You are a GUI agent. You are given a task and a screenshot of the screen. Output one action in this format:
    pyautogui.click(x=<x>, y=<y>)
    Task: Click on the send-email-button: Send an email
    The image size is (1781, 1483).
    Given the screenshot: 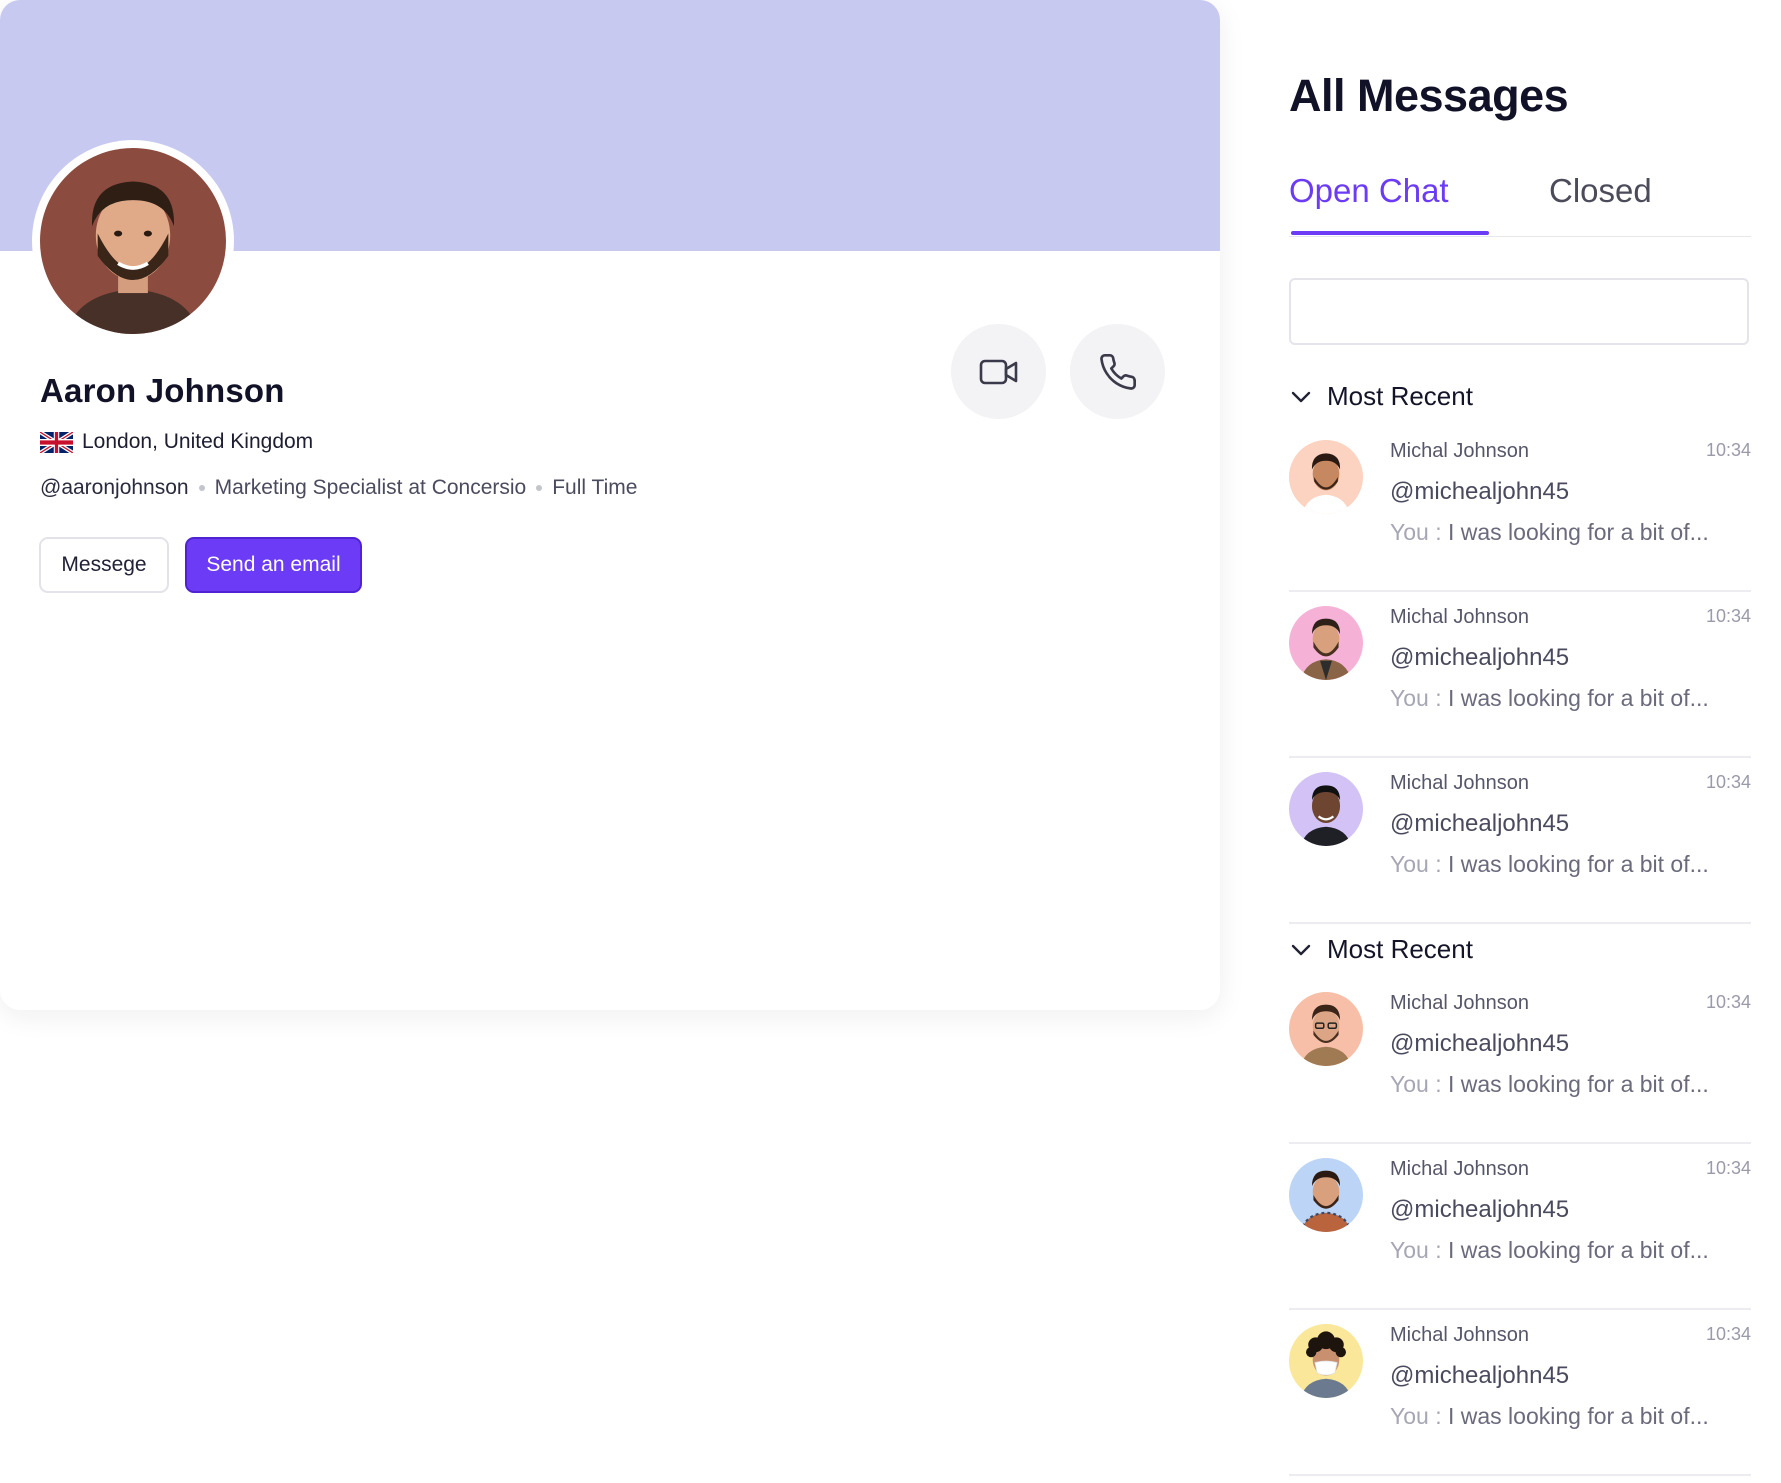 What is the action you would take?
    pyautogui.click(x=273, y=565)
    